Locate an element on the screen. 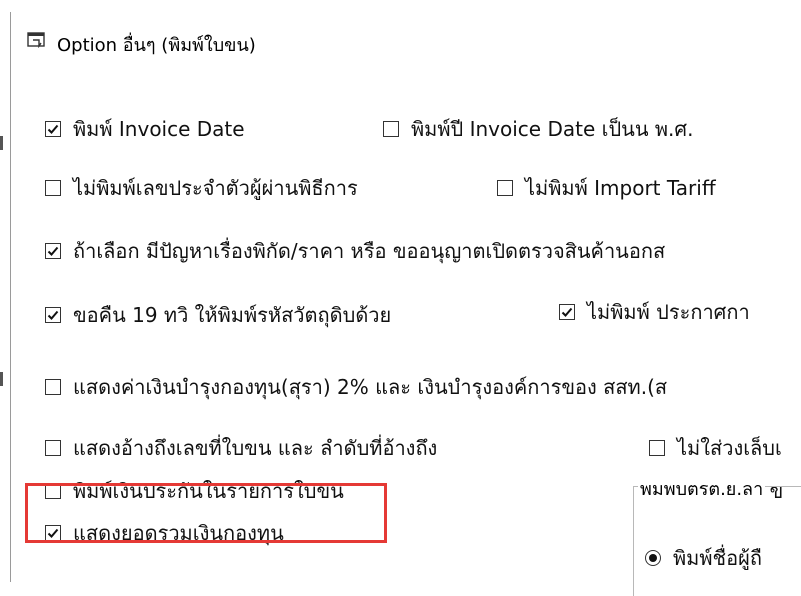 The image size is (801, 596). option-no-print-announce: ไม่พิมพ์ ประกาศกา is located at coordinates (654, 312).